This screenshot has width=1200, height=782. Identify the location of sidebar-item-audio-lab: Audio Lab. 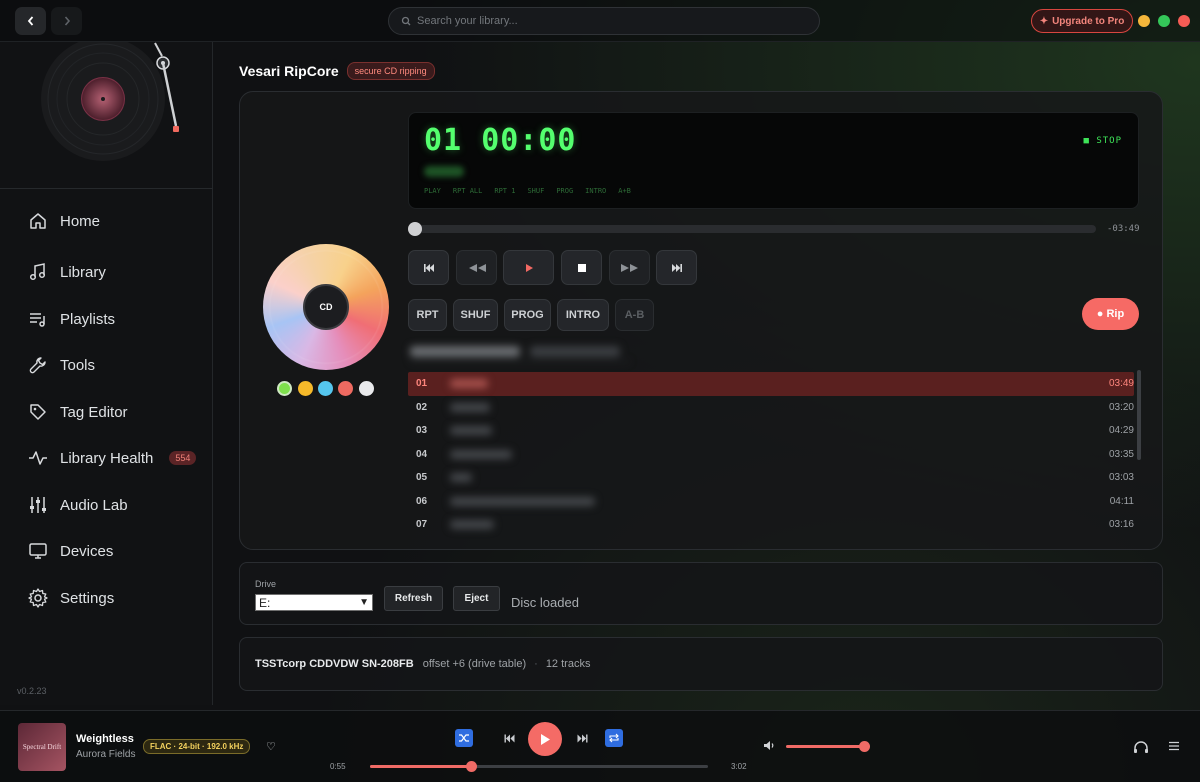
(78, 505).